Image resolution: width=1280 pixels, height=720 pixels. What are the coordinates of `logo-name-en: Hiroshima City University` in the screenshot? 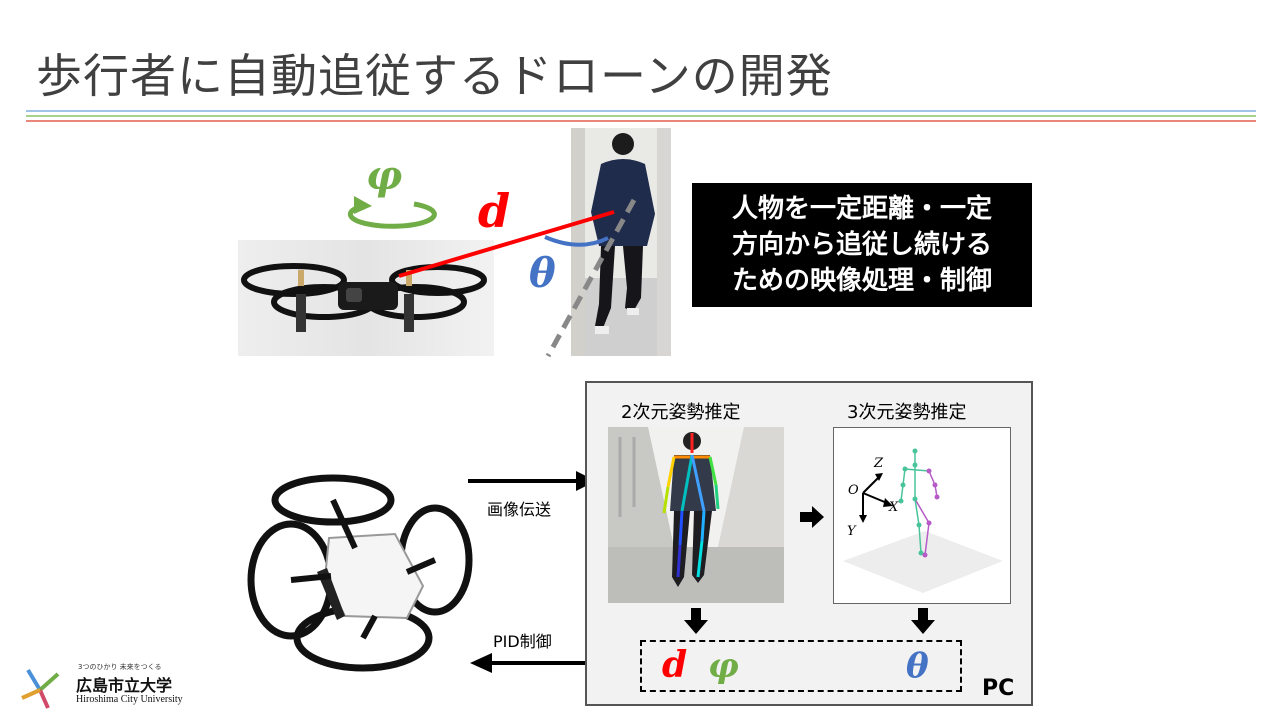 It's located at (129, 699).